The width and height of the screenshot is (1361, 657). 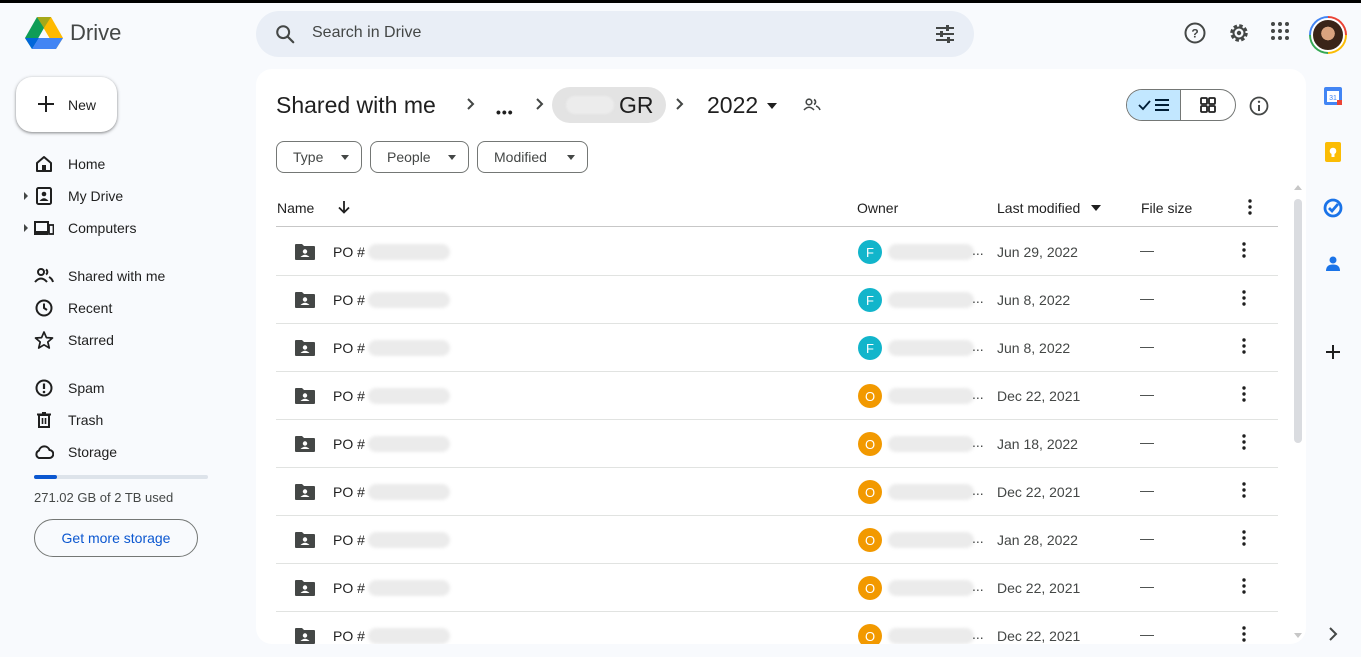 What do you see at coordinates (1333, 96) in the screenshot?
I see `calendar-icon: 31` at bounding box center [1333, 96].